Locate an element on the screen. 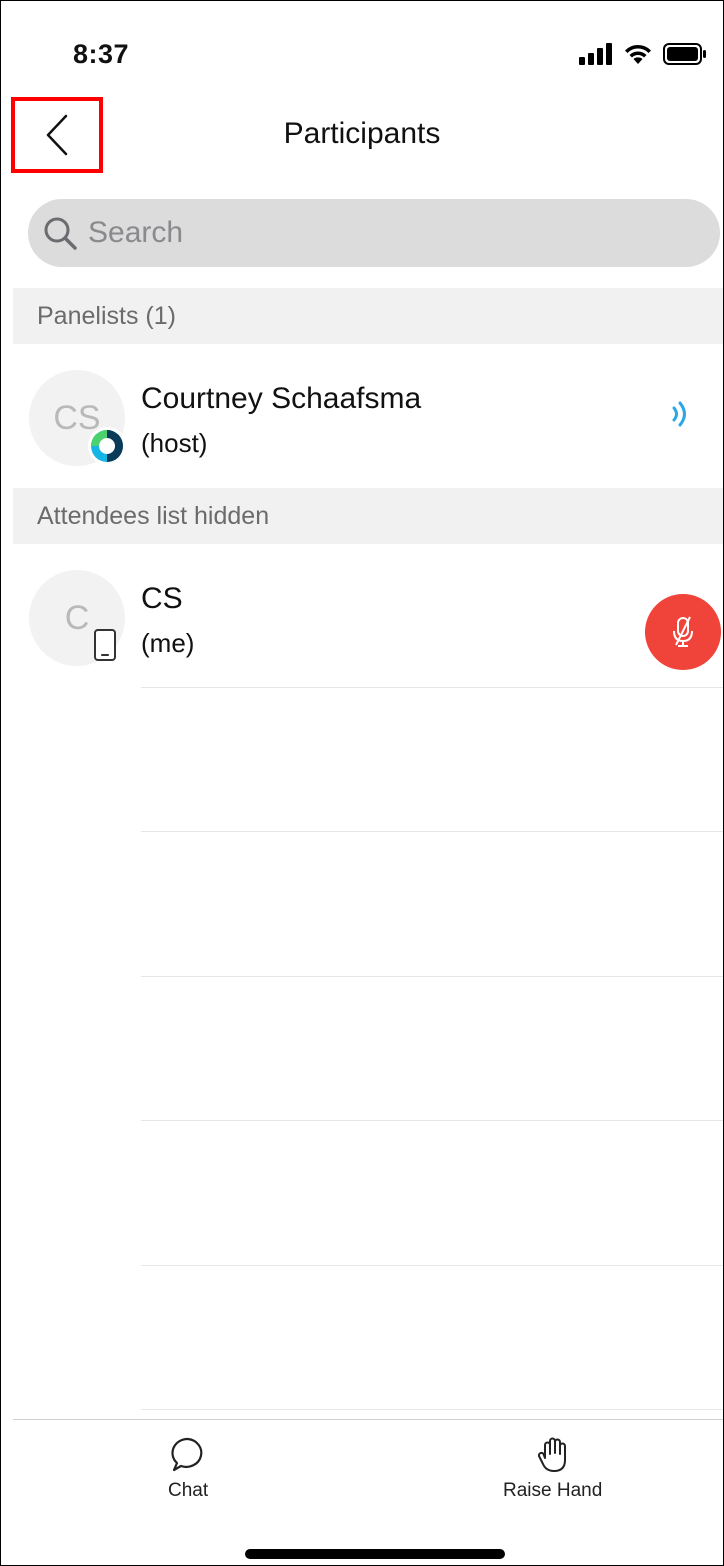 This screenshot has height=1566, width=724. status-icons is located at coordinates (643, 54).